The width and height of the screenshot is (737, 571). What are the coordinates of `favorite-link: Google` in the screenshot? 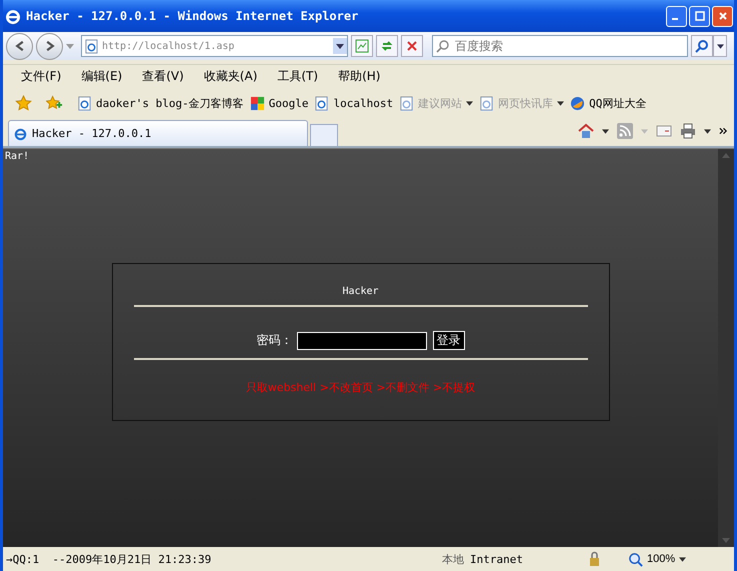 It's located at (279, 103).